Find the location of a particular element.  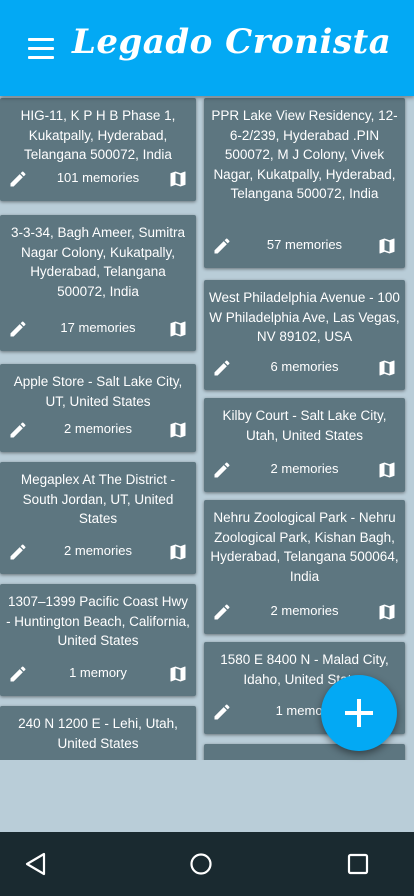

card-footer: 17 memories is located at coordinates (98, 329).